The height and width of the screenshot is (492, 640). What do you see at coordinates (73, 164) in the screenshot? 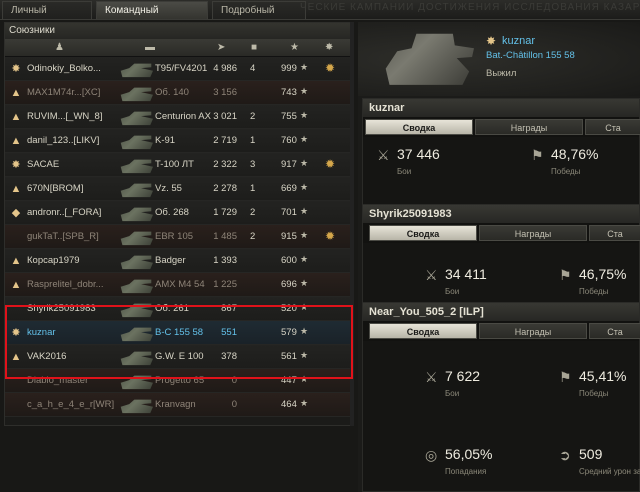
I see `player-name: SACAE` at bounding box center [73, 164].